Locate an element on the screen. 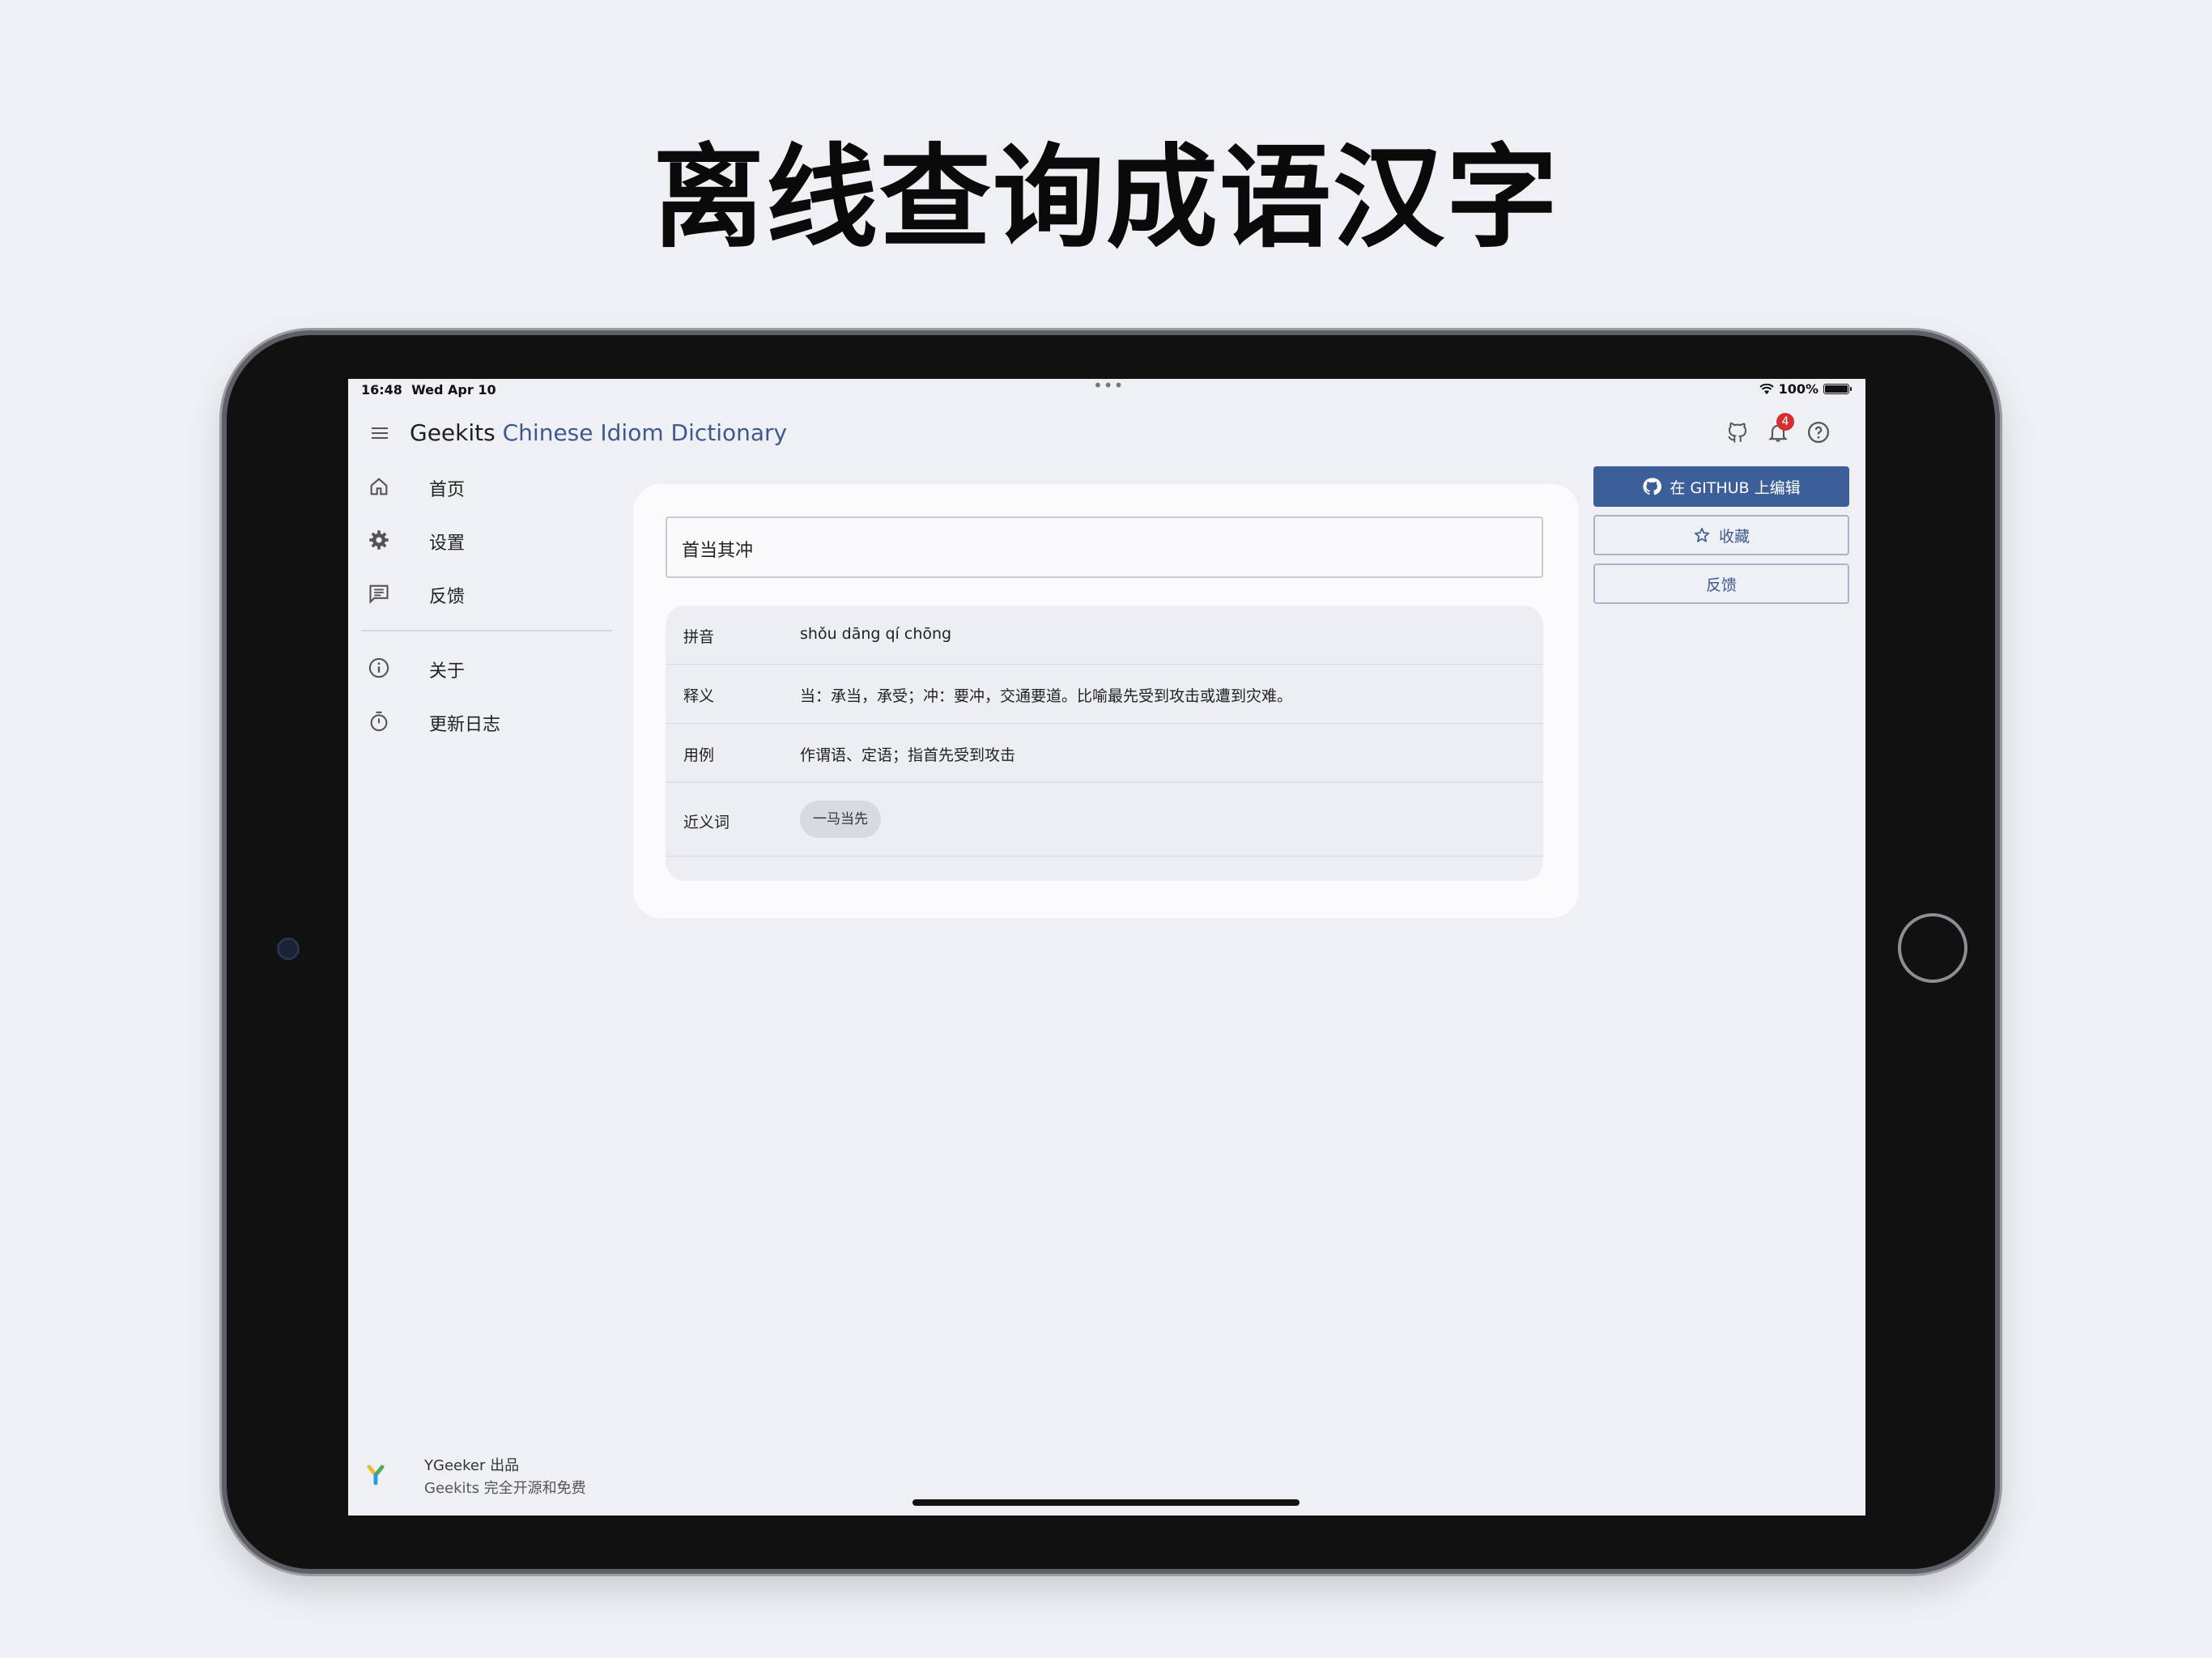 This screenshot has height=1658, width=2212. timer-icon is located at coordinates (379, 721).